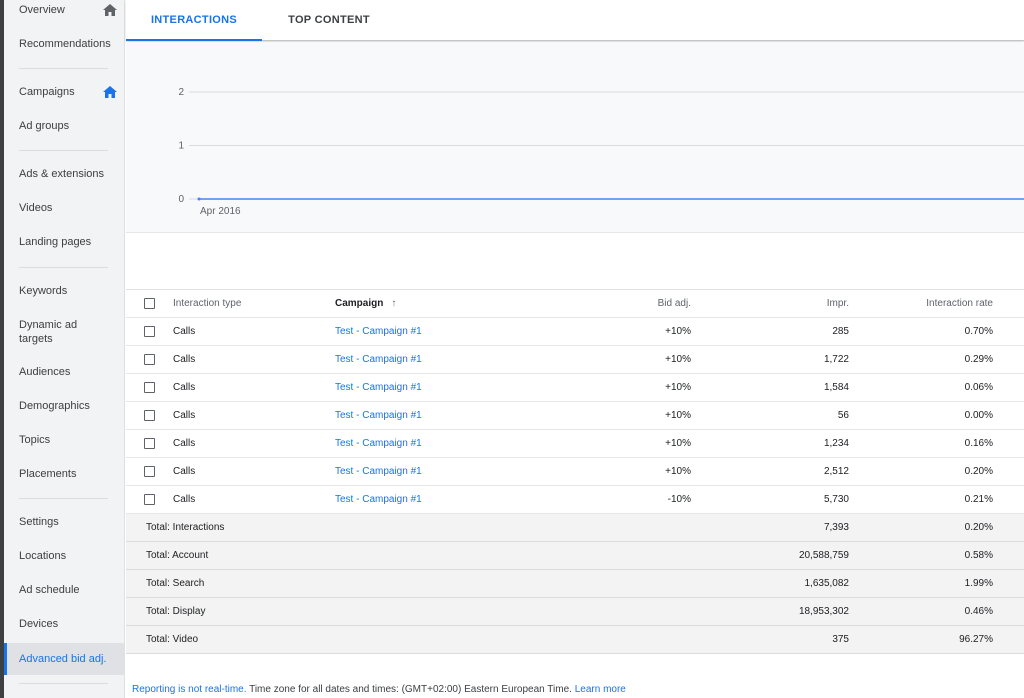  I want to click on sidebar-item-overview: Overview, so click(64, 10).